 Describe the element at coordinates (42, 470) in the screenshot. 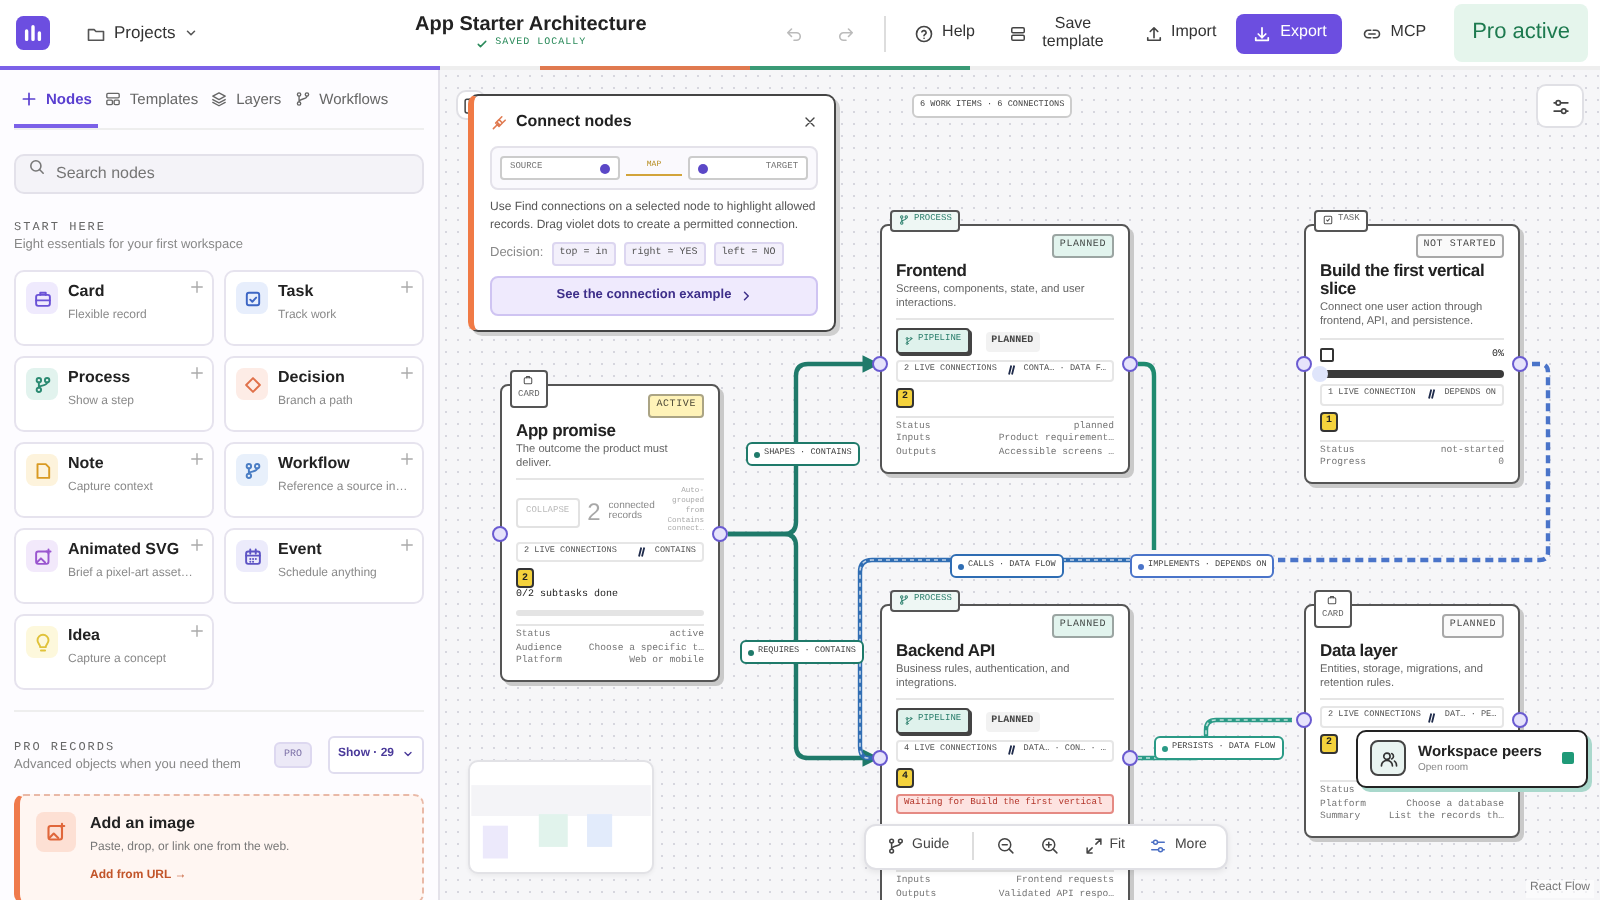

I see `note-tile-icon` at that location.